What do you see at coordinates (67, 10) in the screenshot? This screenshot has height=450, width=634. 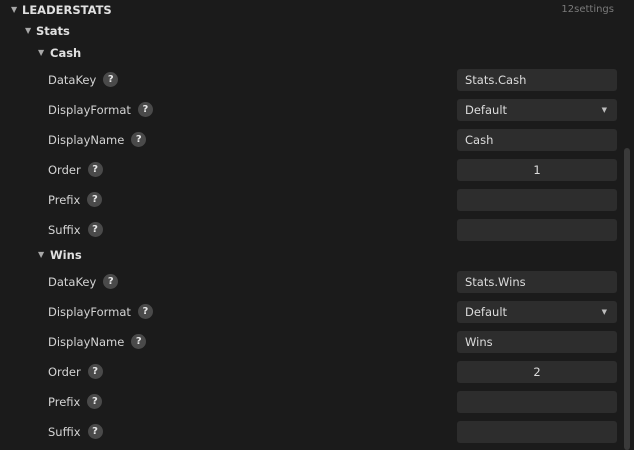 I see `section-title: LEADERSTATS` at bounding box center [67, 10].